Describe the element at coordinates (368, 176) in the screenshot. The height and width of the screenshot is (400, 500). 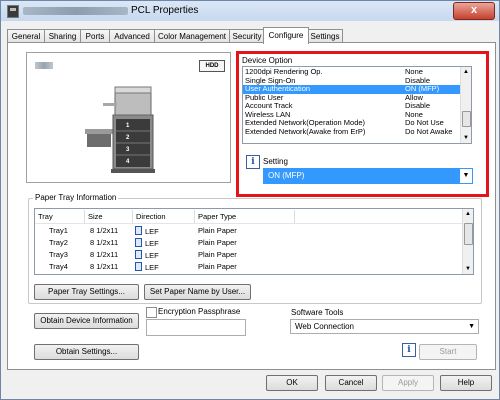
I see `setting-dropdown: ON (MFP) ▼` at that location.